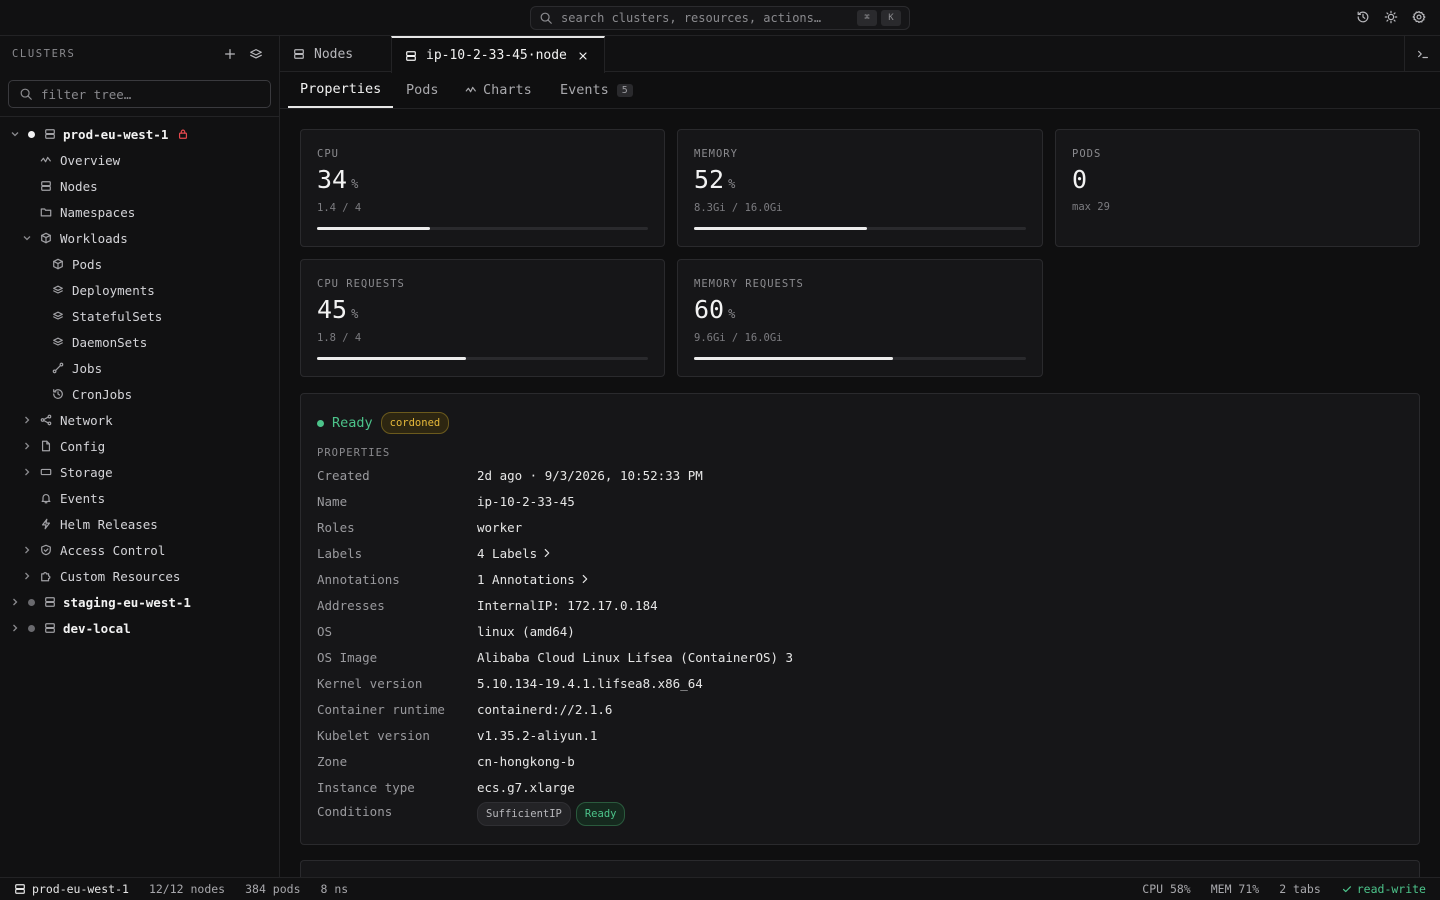 The width and height of the screenshot is (1440, 900). Describe the element at coordinates (273, 889) in the screenshot. I see `status-pods: 384 pods` at that location.